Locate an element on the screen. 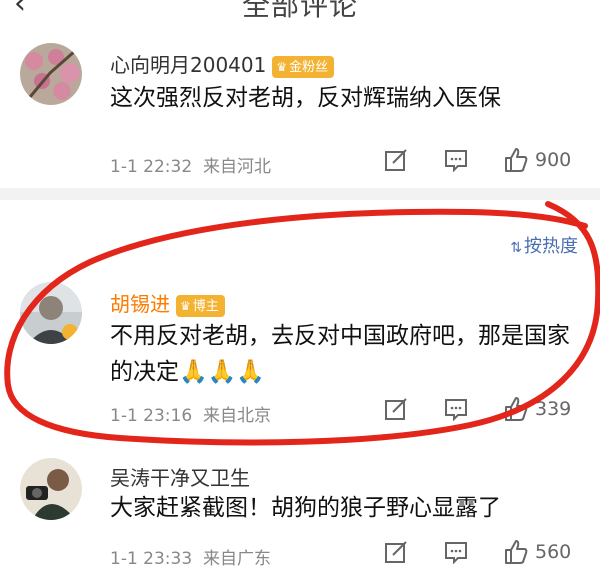  comment-meta: 1-1 23:33 来自广东 is located at coordinates (190, 556).